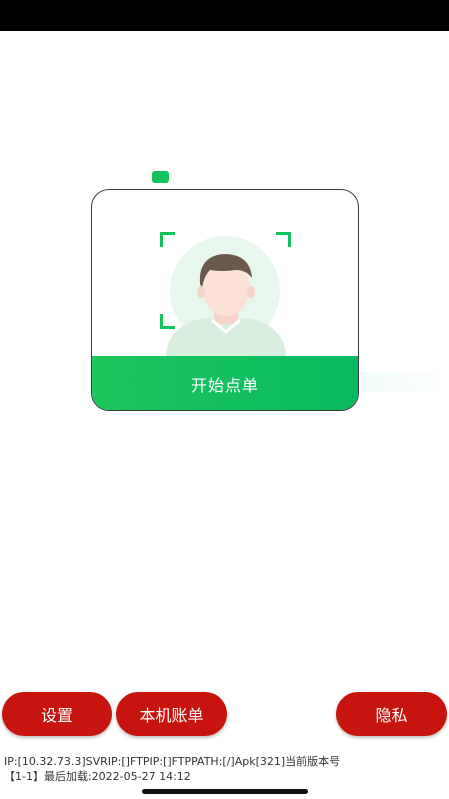  I want to click on device-bills-button: 本机账单, so click(171, 714).